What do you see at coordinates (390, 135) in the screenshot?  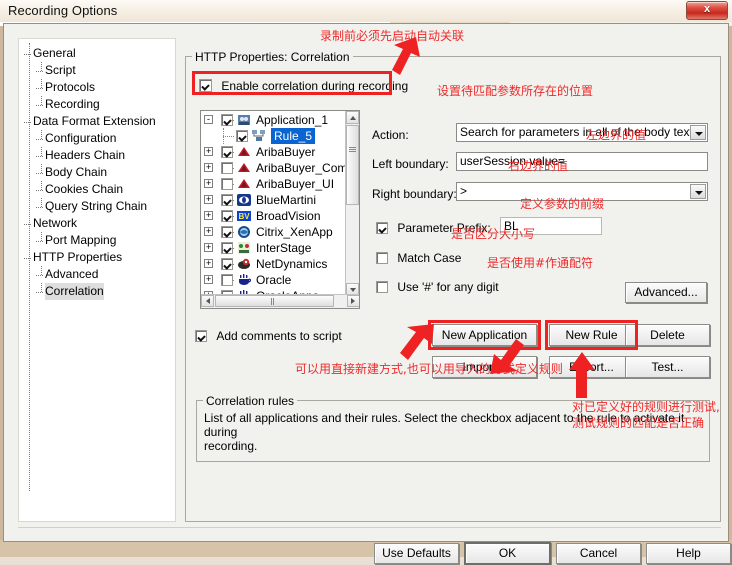 I see `action-label: Action:` at bounding box center [390, 135].